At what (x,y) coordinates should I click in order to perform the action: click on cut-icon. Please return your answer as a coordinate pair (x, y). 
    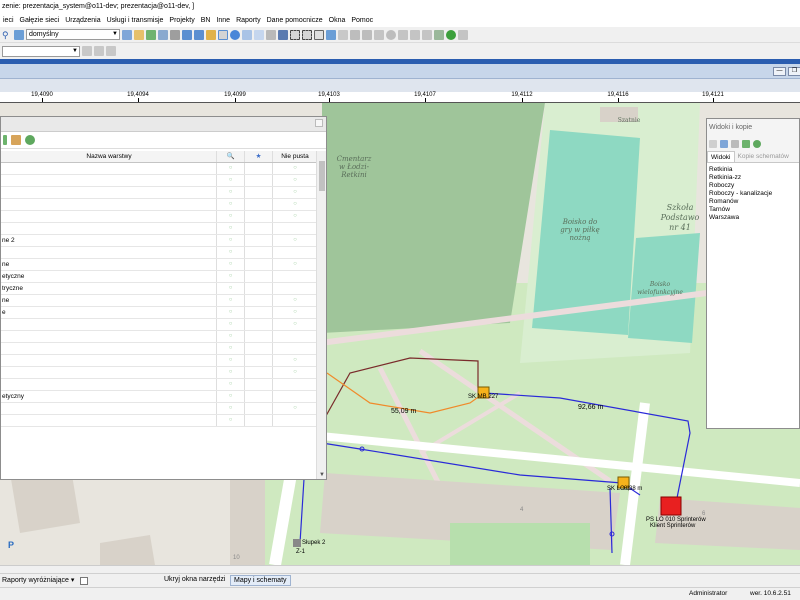
    Looking at the image, I should click on (415, 34).